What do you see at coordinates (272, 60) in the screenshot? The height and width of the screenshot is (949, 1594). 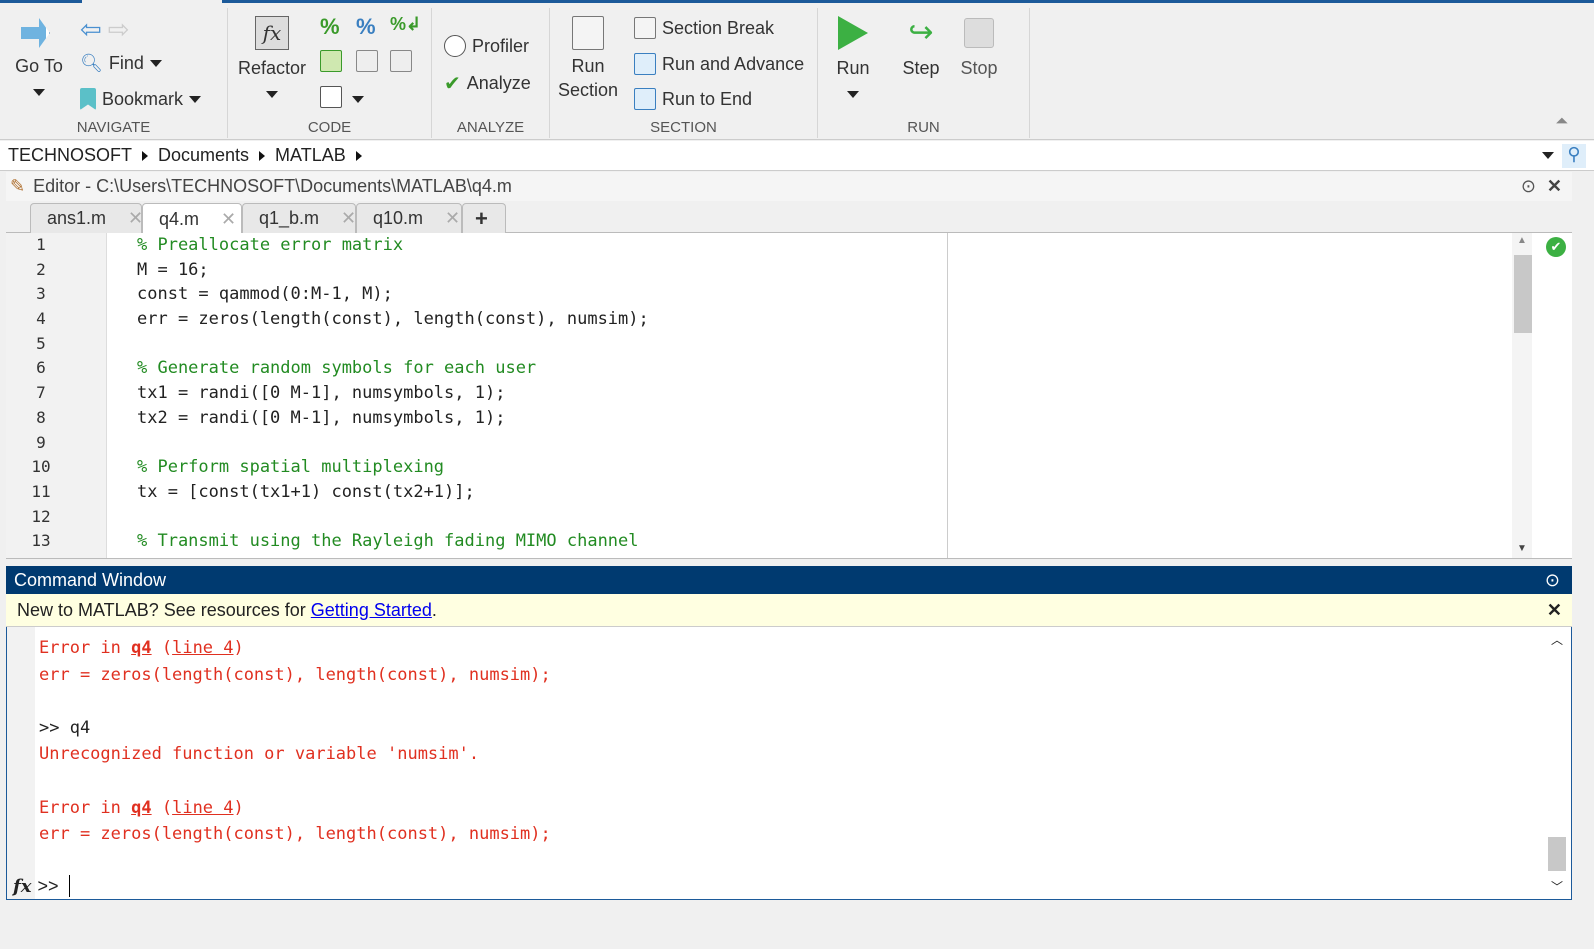 I see `refactor-button: fx Refactor` at bounding box center [272, 60].